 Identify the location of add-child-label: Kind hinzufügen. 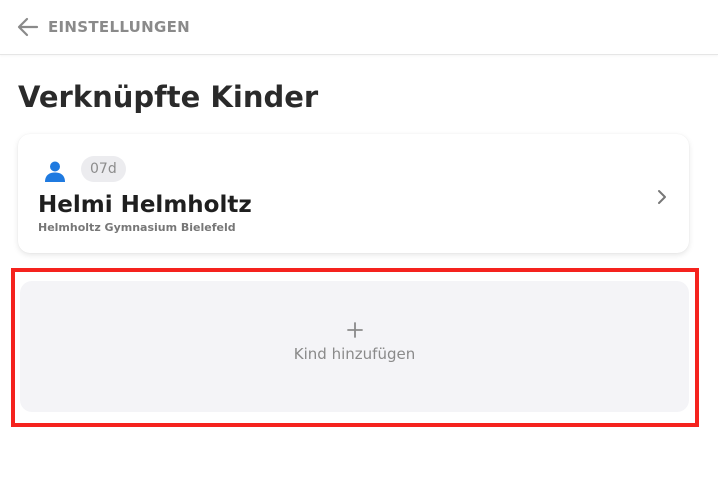
(354, 354).